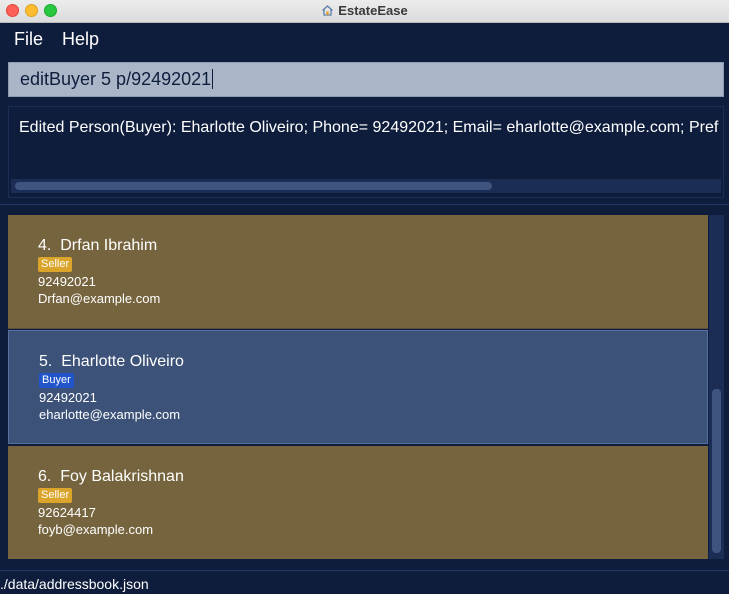  I want to click on menu-file: File, so click(28, 39).